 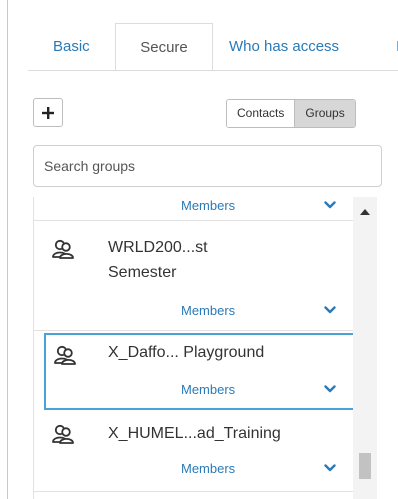 What do you see at coordinates (186, 352) in the screenshot?
I see `group-name: X_Daffo... Playground` at bounding box center [186, 352].